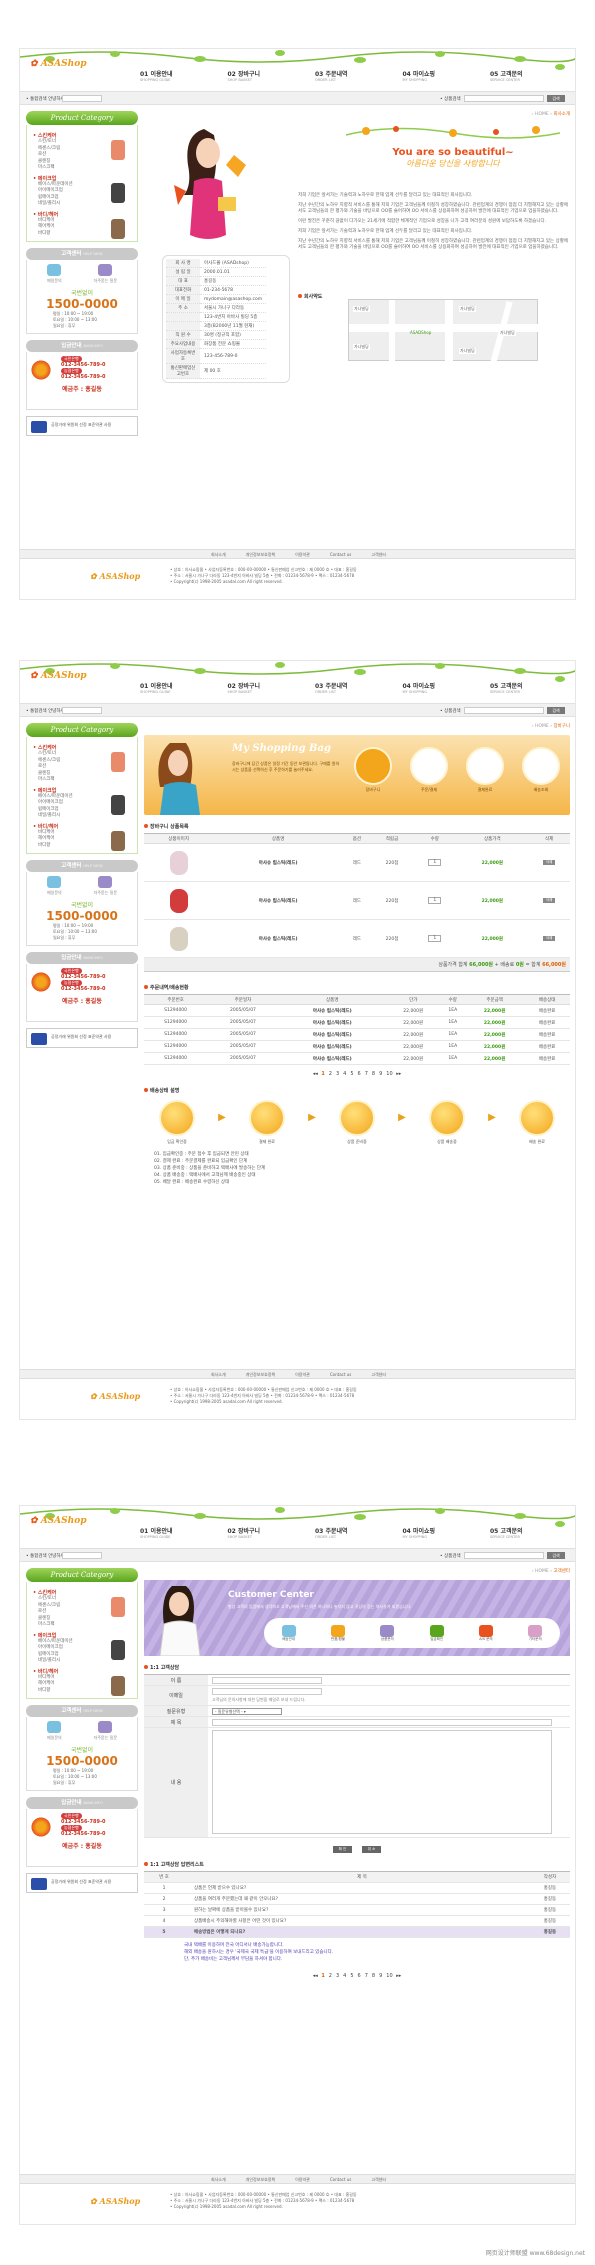 The image size is (595, 2265). I want to click on page-link: 4, so click(344, 1074).